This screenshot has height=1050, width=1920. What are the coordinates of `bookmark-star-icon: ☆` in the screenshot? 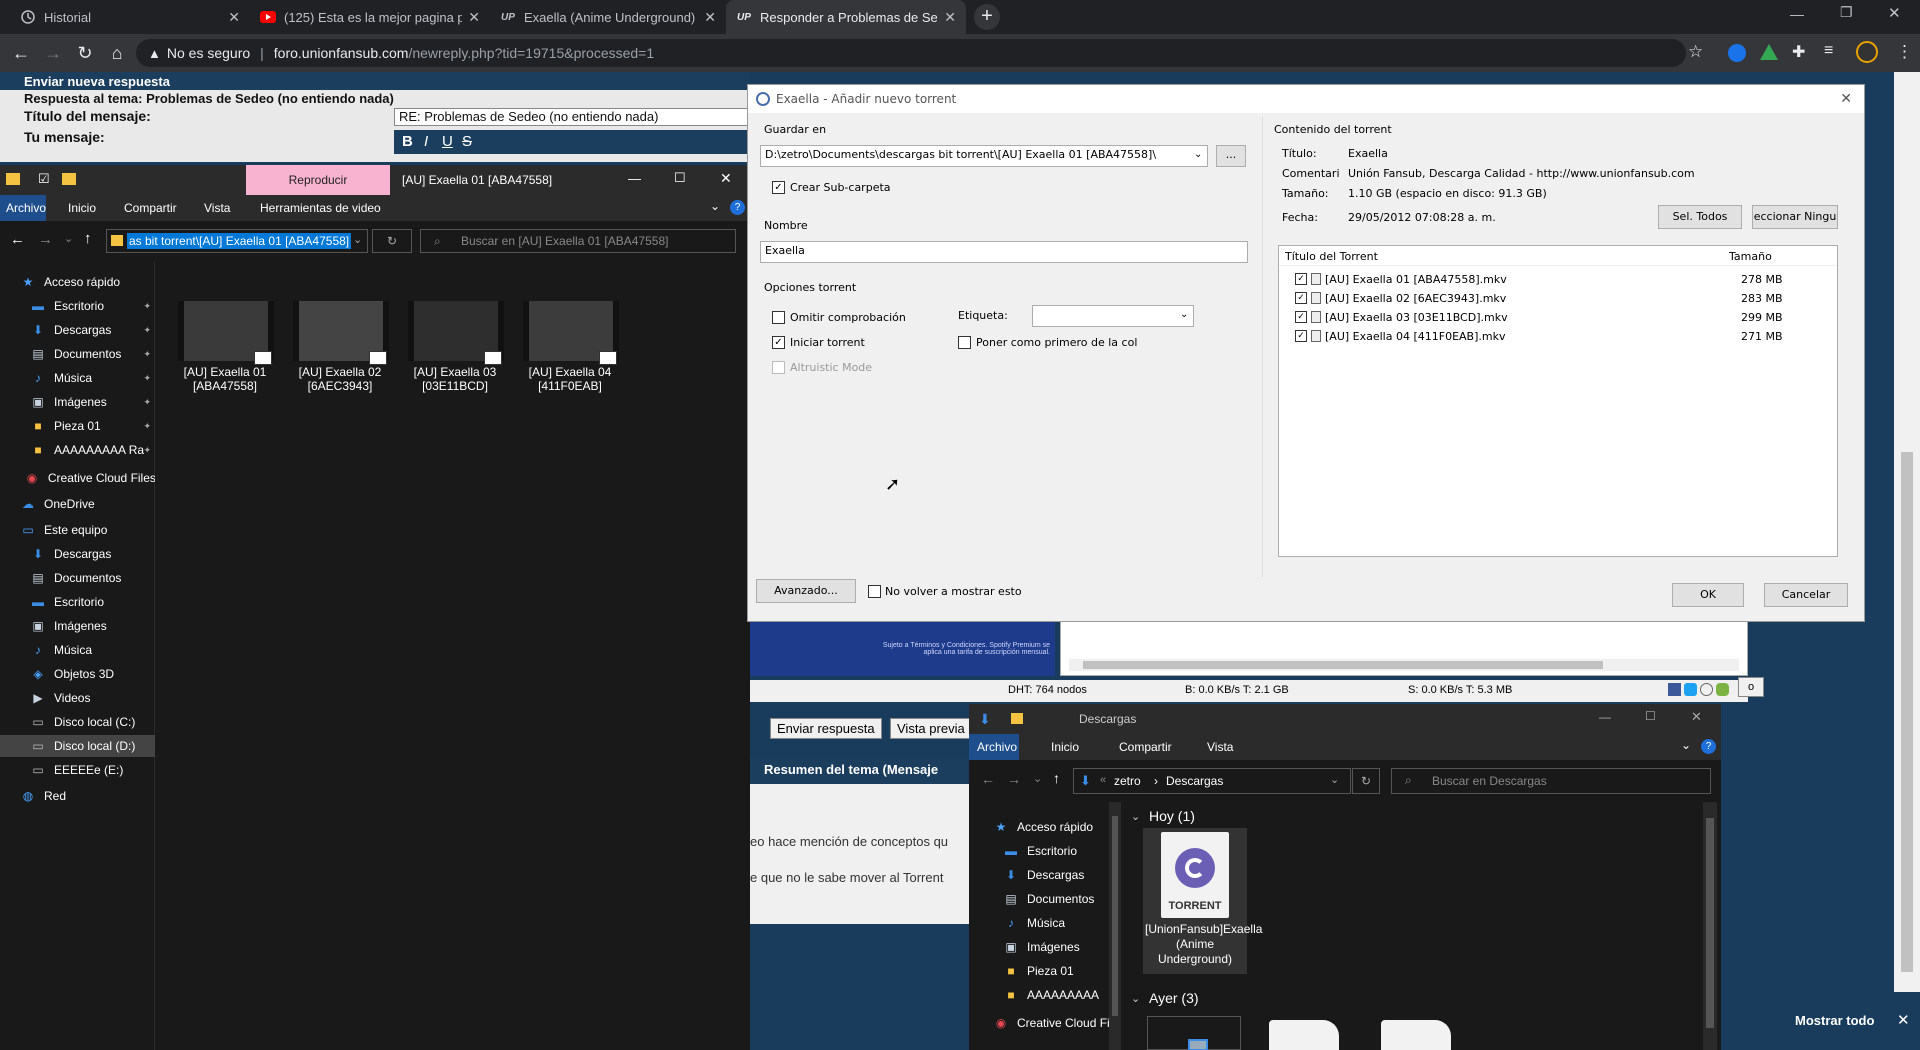 It's located at (1695, 52).